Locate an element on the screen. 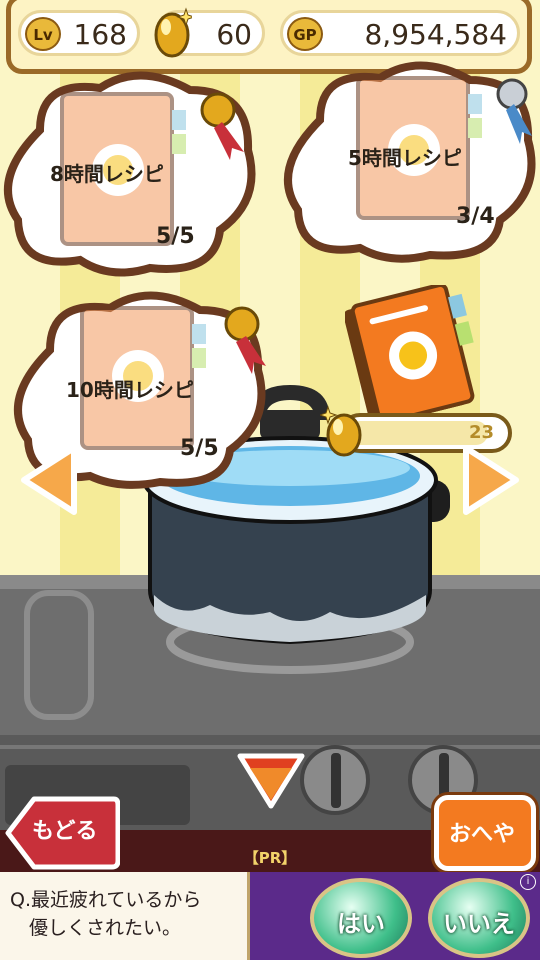  recipe-cloud-8h: 8時間レシピ 5/5 is located at coordinates (130, 175).